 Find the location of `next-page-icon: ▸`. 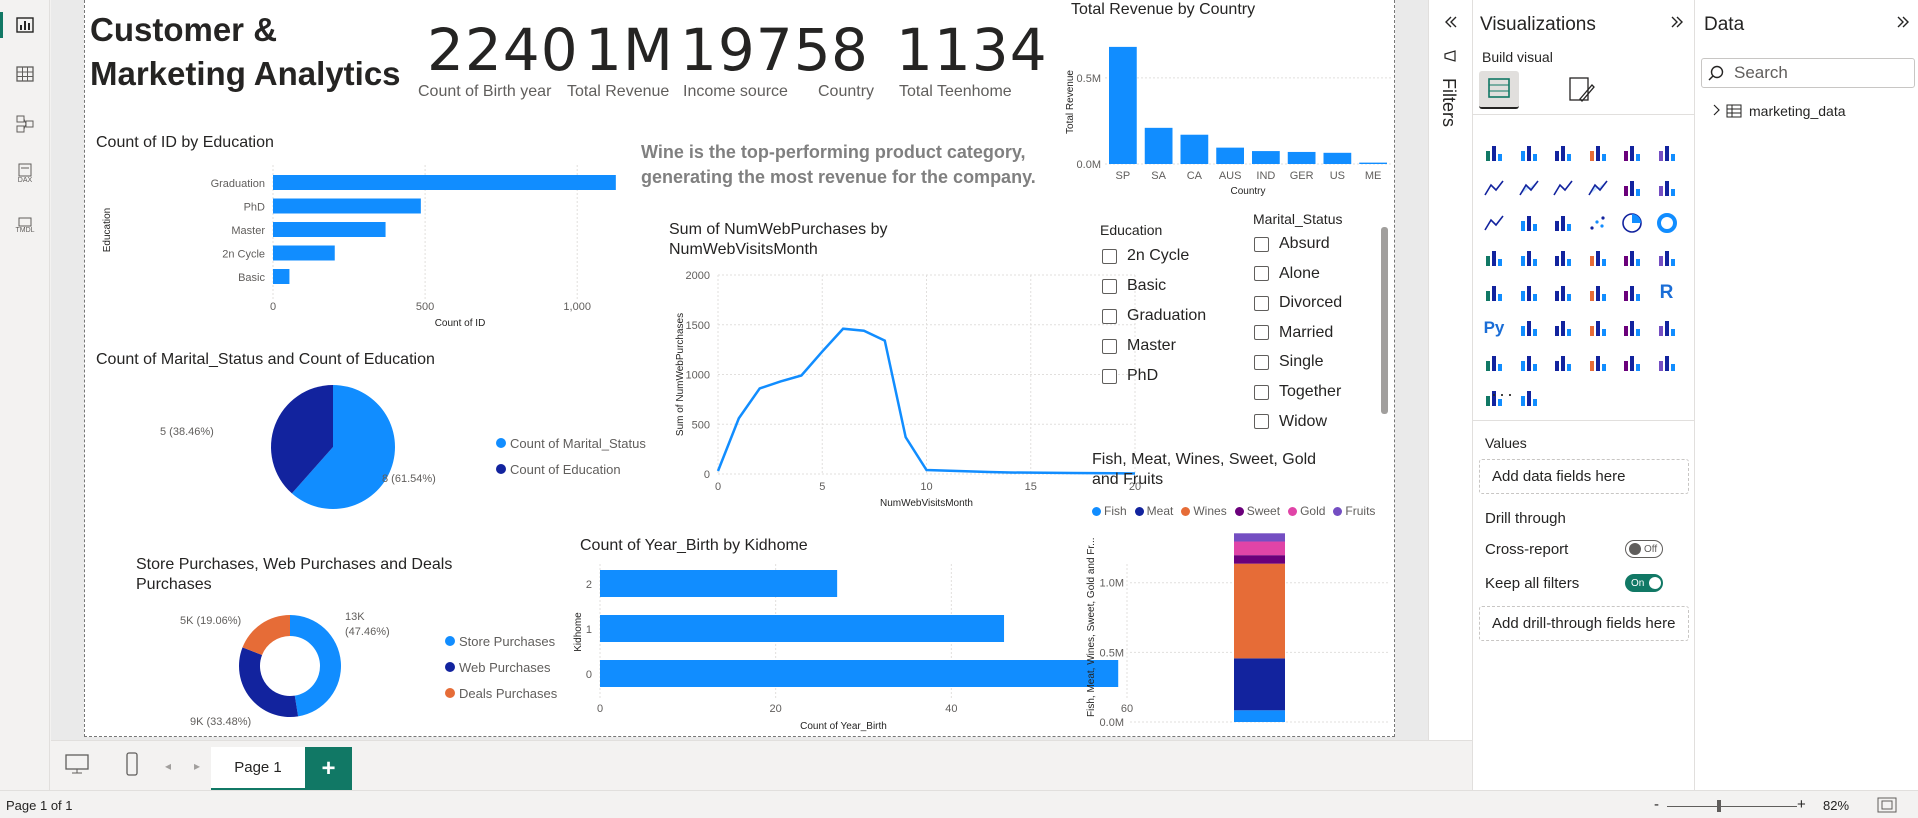

next-page-icon: ▸ is located at coordinates (197, 766).